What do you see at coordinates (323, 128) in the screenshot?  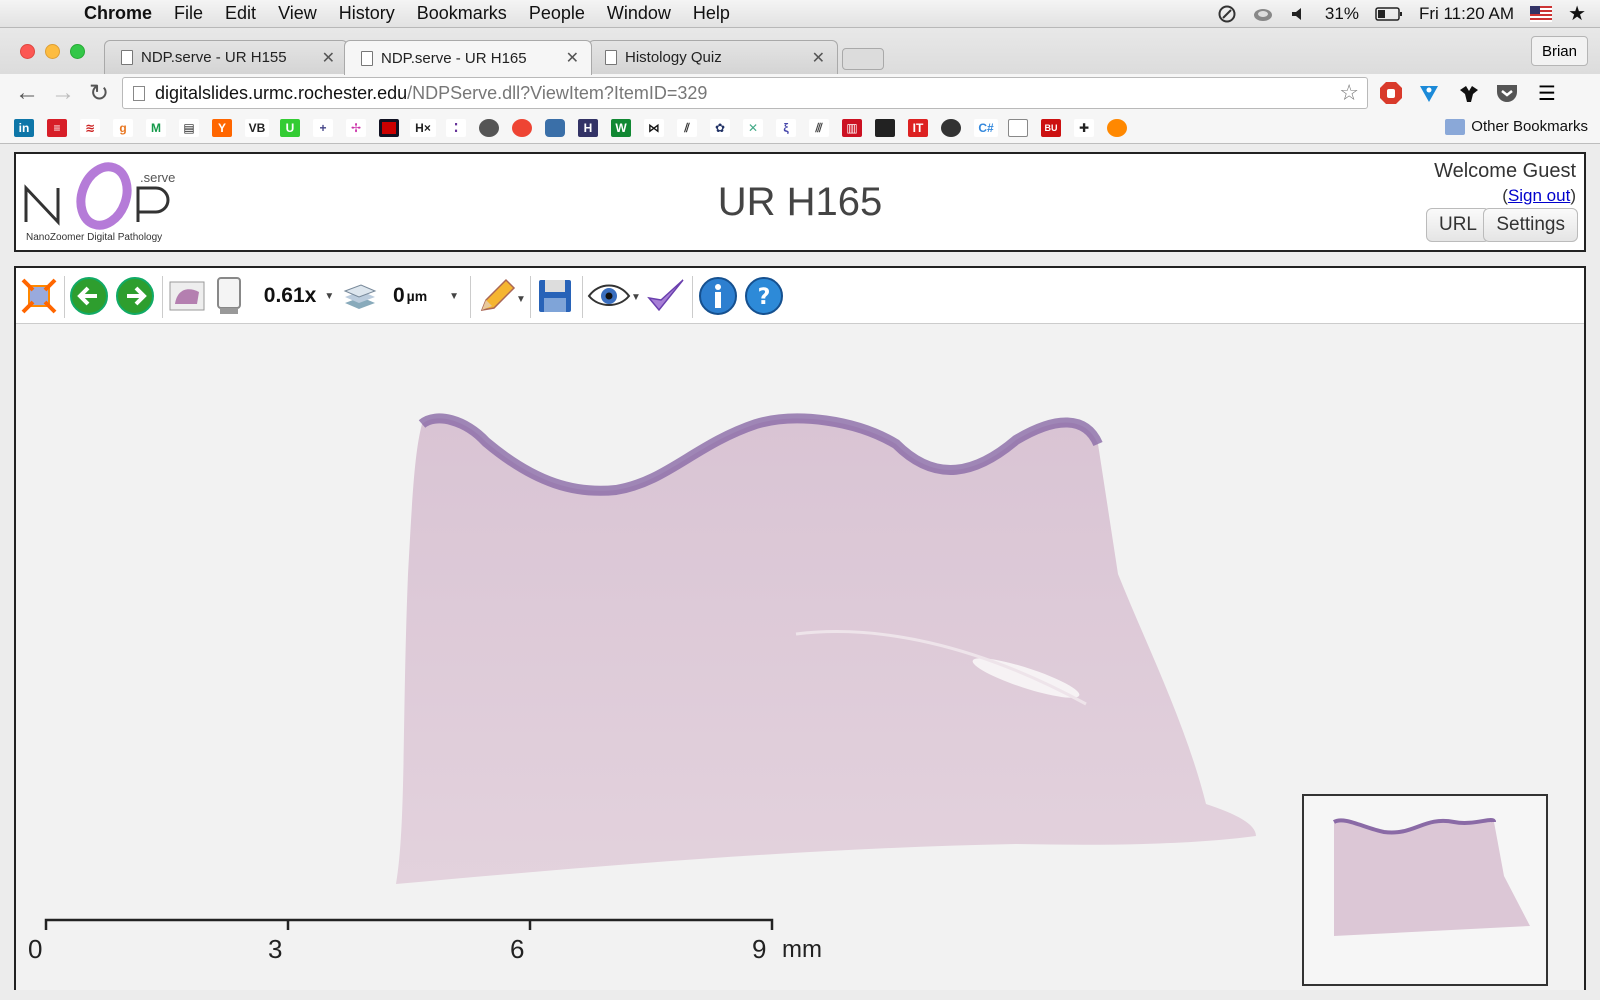 I see `bookmark-plus-icon: +` at bounding box center [323, 128].